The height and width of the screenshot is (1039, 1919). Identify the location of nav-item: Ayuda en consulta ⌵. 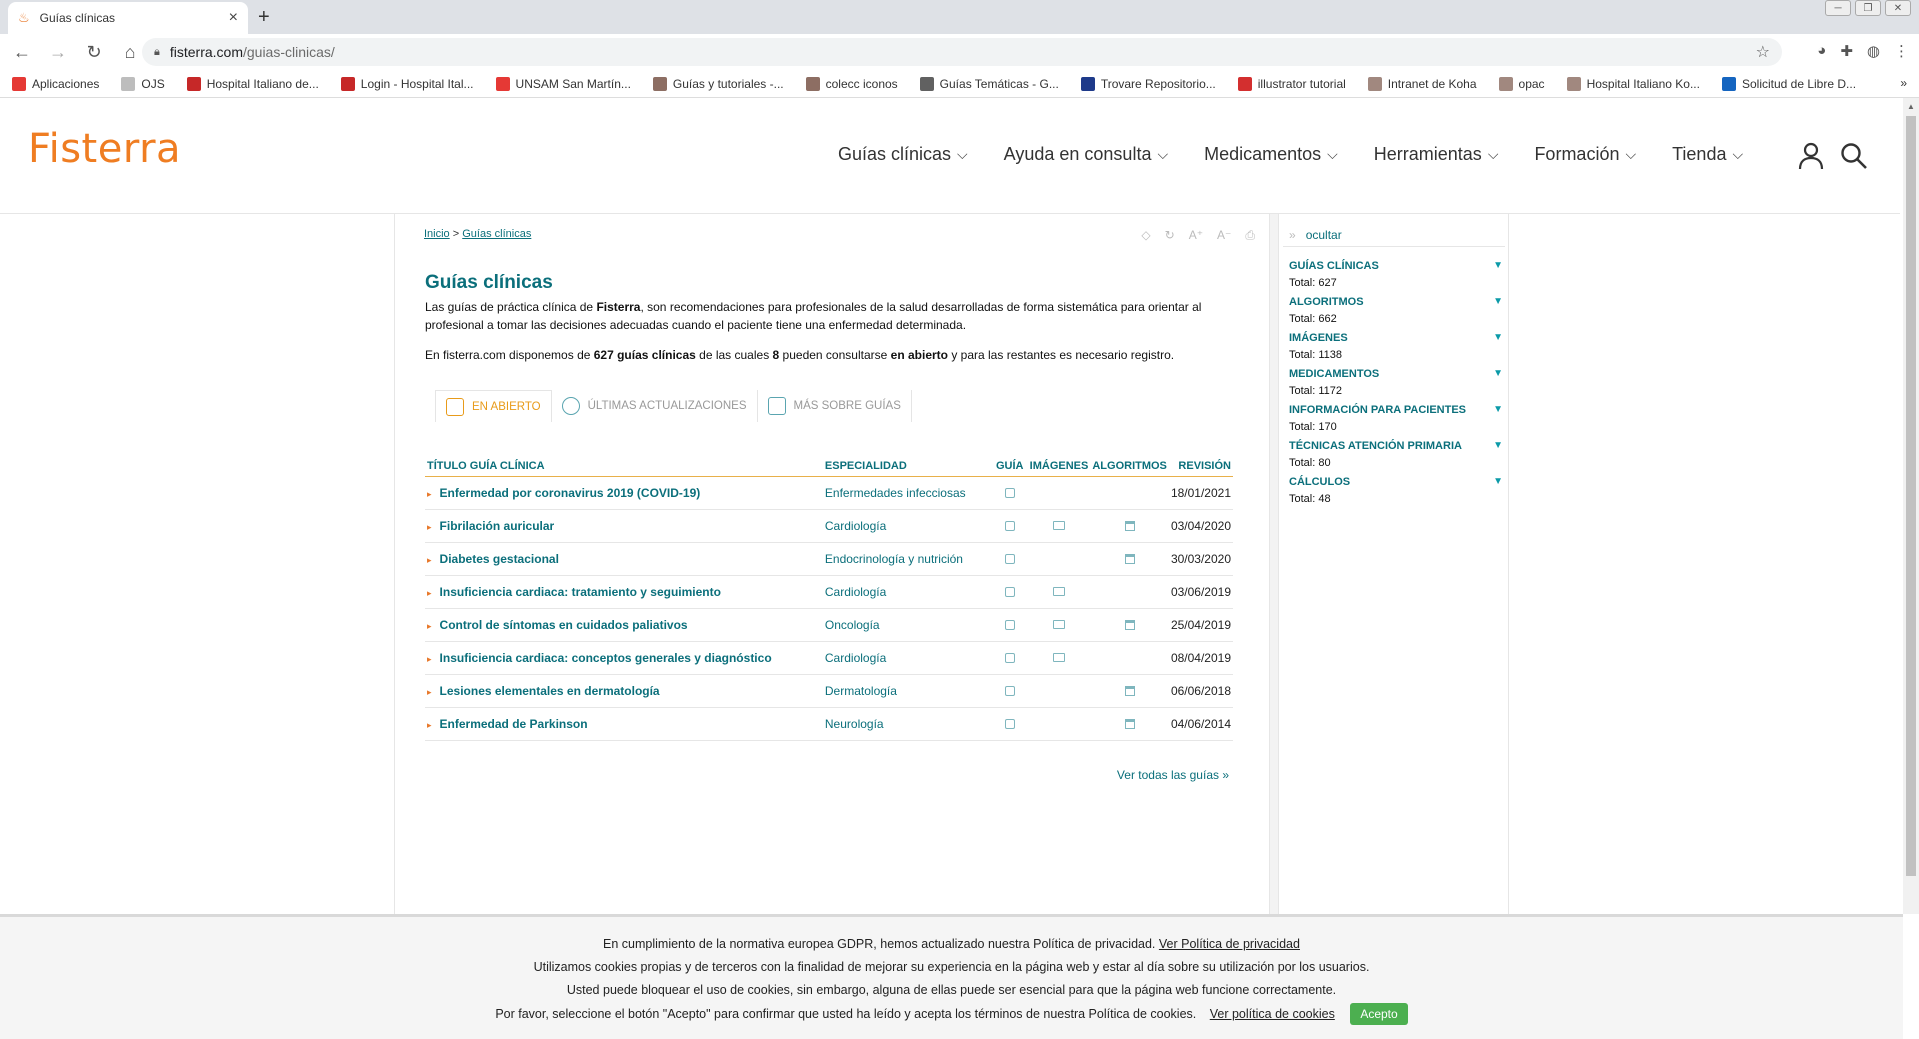
(1086, 154).